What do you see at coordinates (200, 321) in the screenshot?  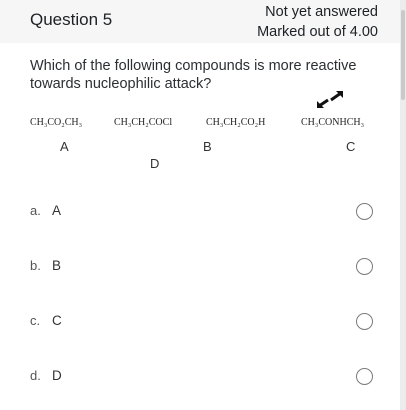 I see `option-row-c: c. C` at bounding box center [200, 321].